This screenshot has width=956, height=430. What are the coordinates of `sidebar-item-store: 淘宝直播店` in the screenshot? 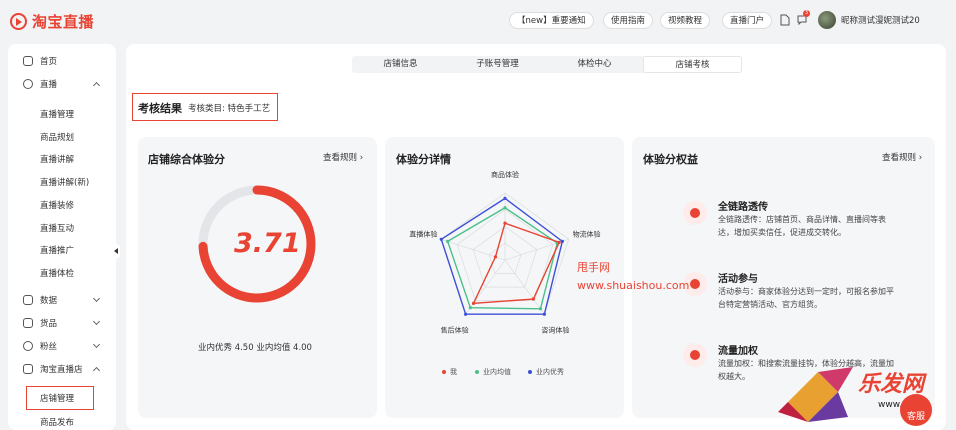 It's located at (62, 369).